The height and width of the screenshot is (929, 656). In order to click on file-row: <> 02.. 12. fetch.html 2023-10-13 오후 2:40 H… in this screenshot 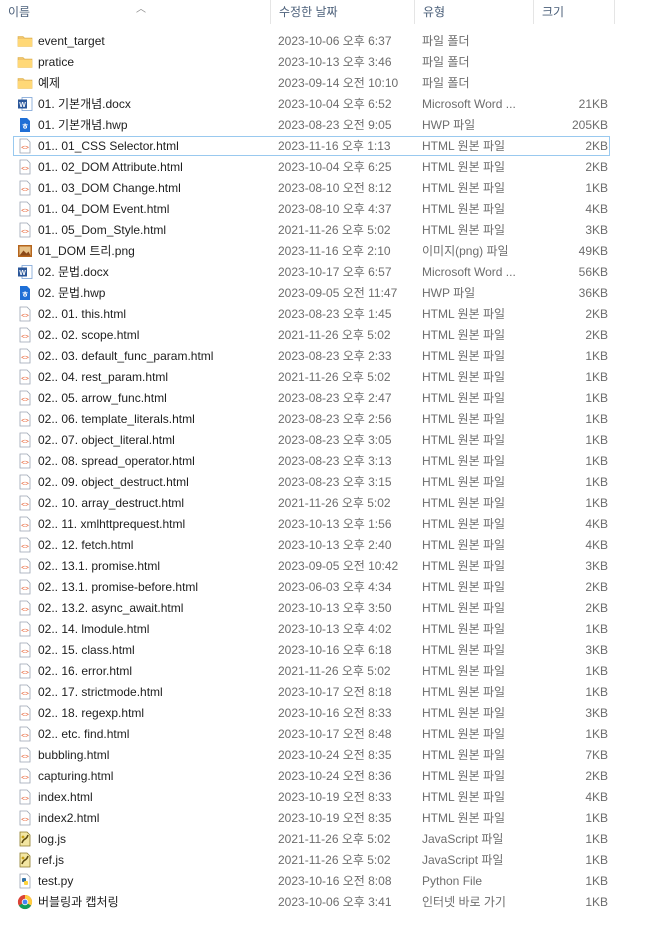, I will do `click(328, 545)`.